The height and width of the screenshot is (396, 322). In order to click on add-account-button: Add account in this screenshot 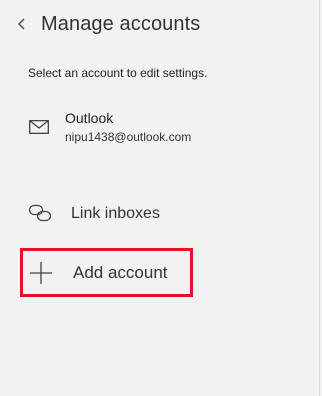, I will do `click(106, 272)`.